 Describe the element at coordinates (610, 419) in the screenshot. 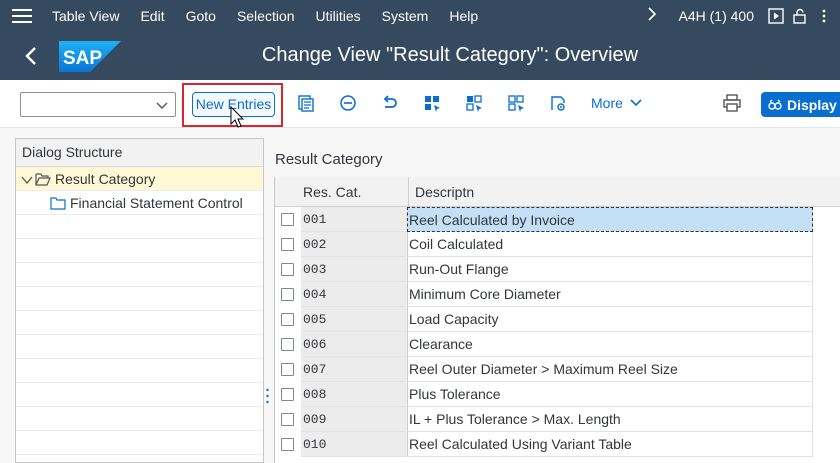

I see `description-cell: IL + Plus Tolerance > Max. Length` at that location.